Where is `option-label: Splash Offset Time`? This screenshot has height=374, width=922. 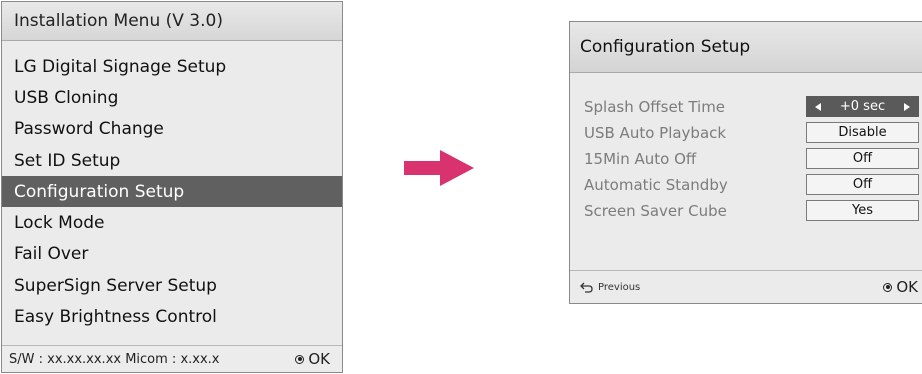
option-label: Splash Offset Time is located at coordinates (655, 107).